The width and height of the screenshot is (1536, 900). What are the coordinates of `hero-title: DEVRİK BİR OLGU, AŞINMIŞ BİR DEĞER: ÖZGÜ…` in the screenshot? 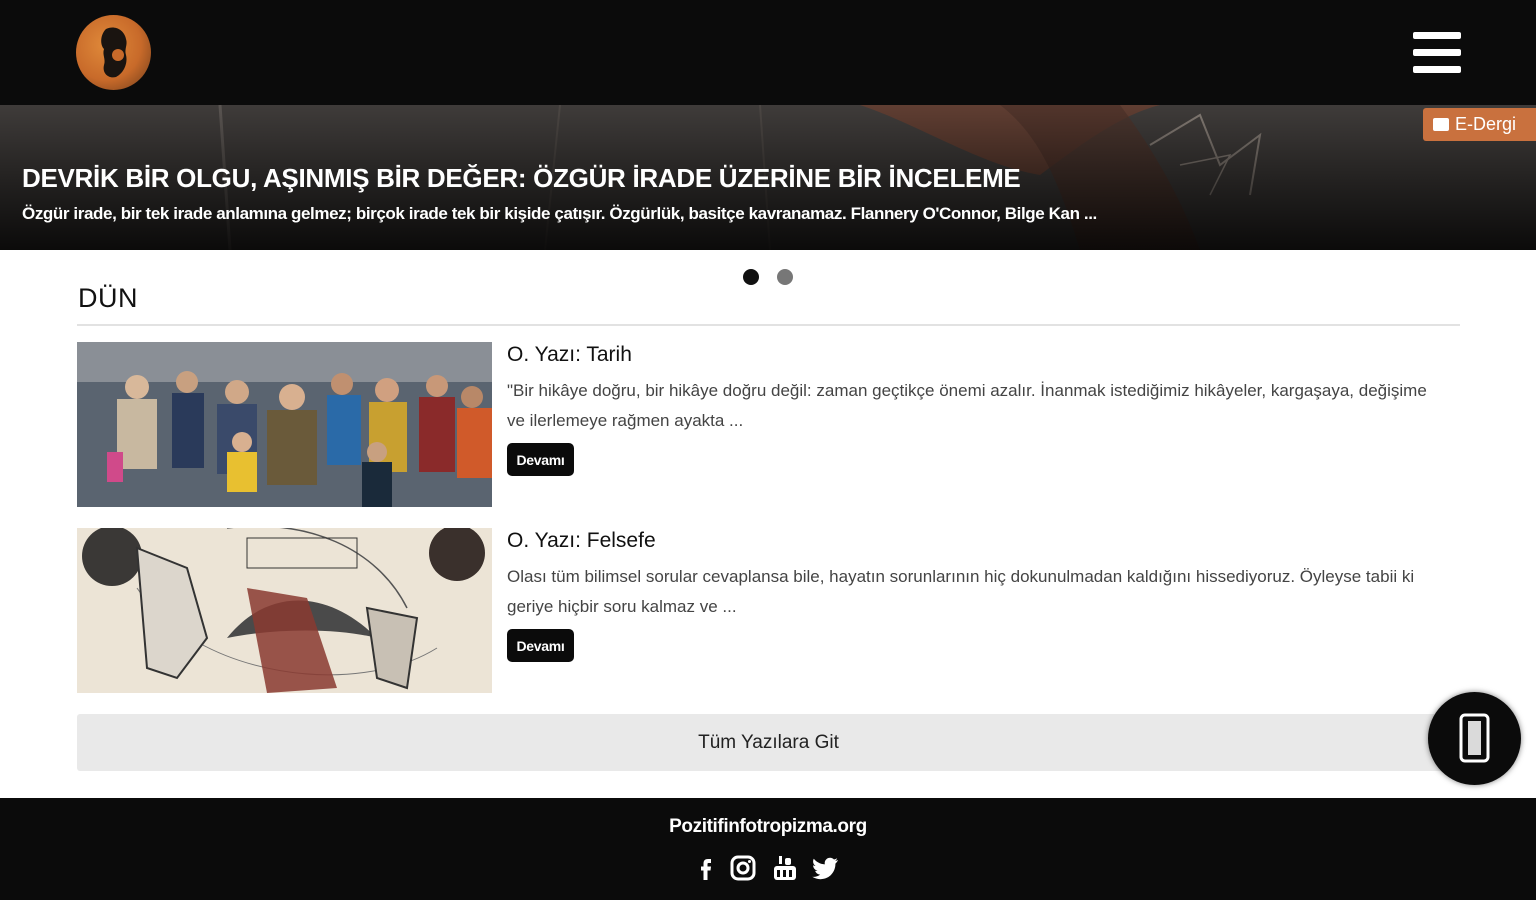 It's located at (521, 178).